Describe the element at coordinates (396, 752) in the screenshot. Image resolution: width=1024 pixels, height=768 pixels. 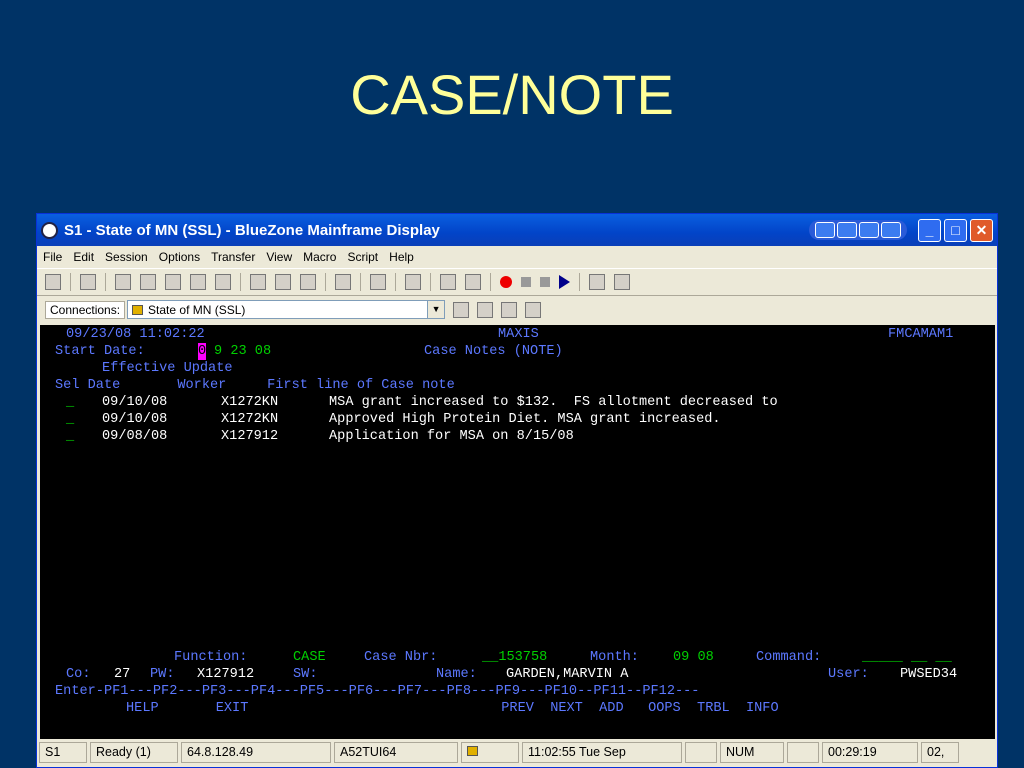
I see `status-lu: A52TUI64` at that location.